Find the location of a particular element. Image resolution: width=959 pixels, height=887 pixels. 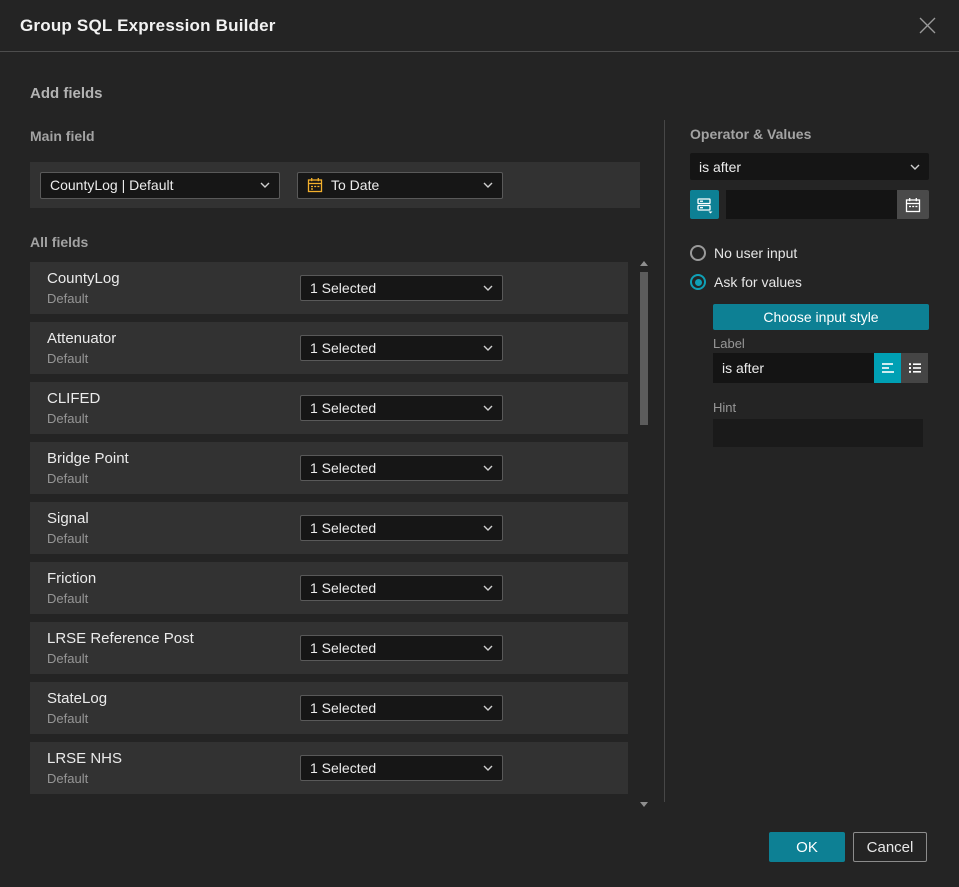

label-input is located at coordinates (793, 368).